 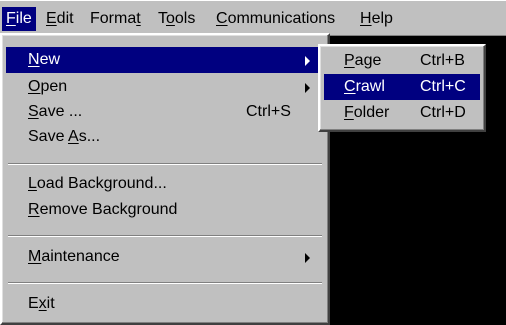 I want to click on menu-item-save: Save ... Ctrl+S, so click(x=165, y=112).